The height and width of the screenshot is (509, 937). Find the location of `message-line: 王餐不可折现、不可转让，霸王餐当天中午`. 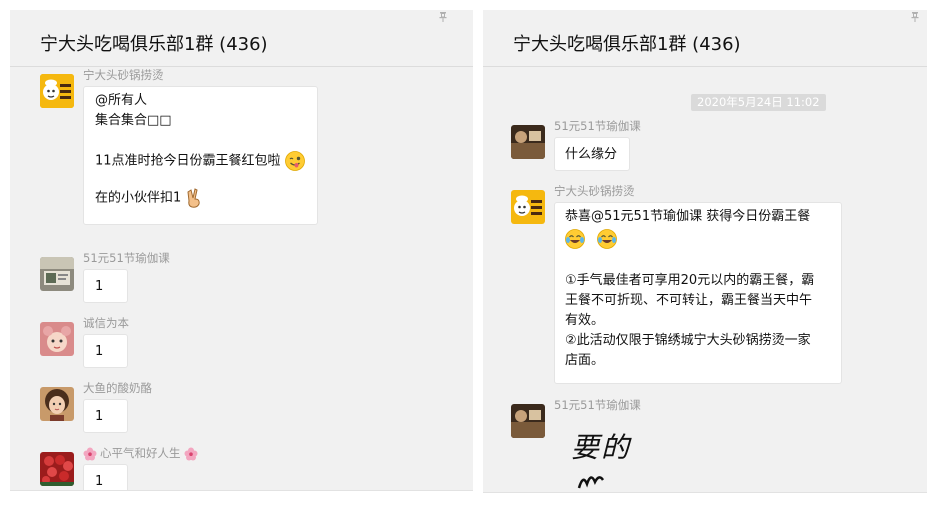

message-line: 王餐不可折现、不可转让，霸王餐当天中午 is located at coordinates (689, 300).